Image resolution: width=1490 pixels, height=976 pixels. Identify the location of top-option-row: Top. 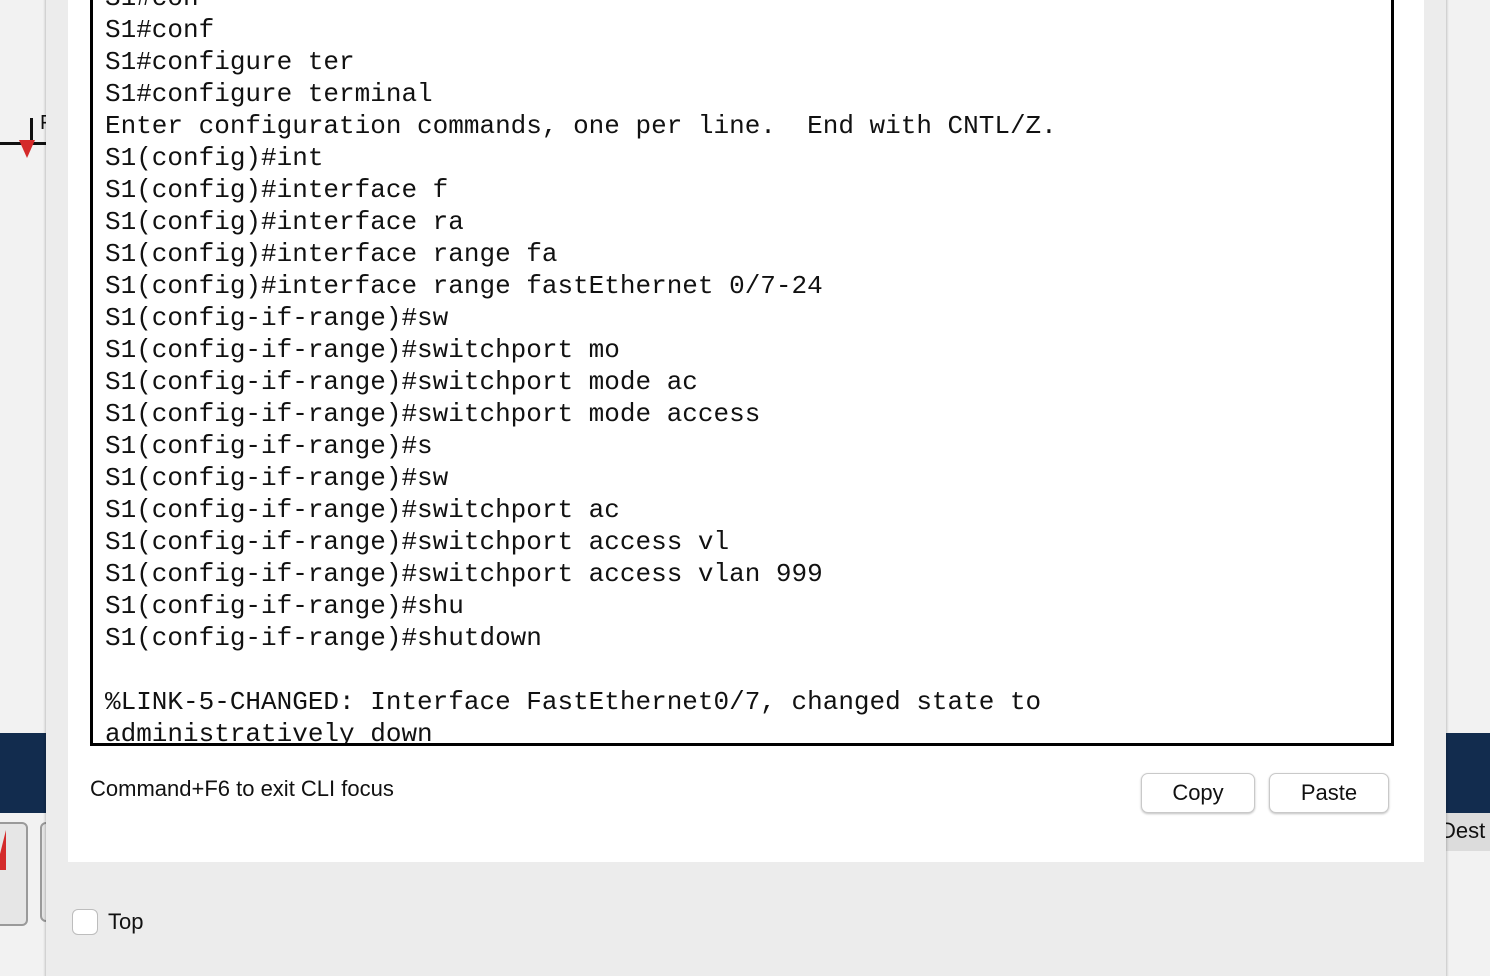
(107, 922).